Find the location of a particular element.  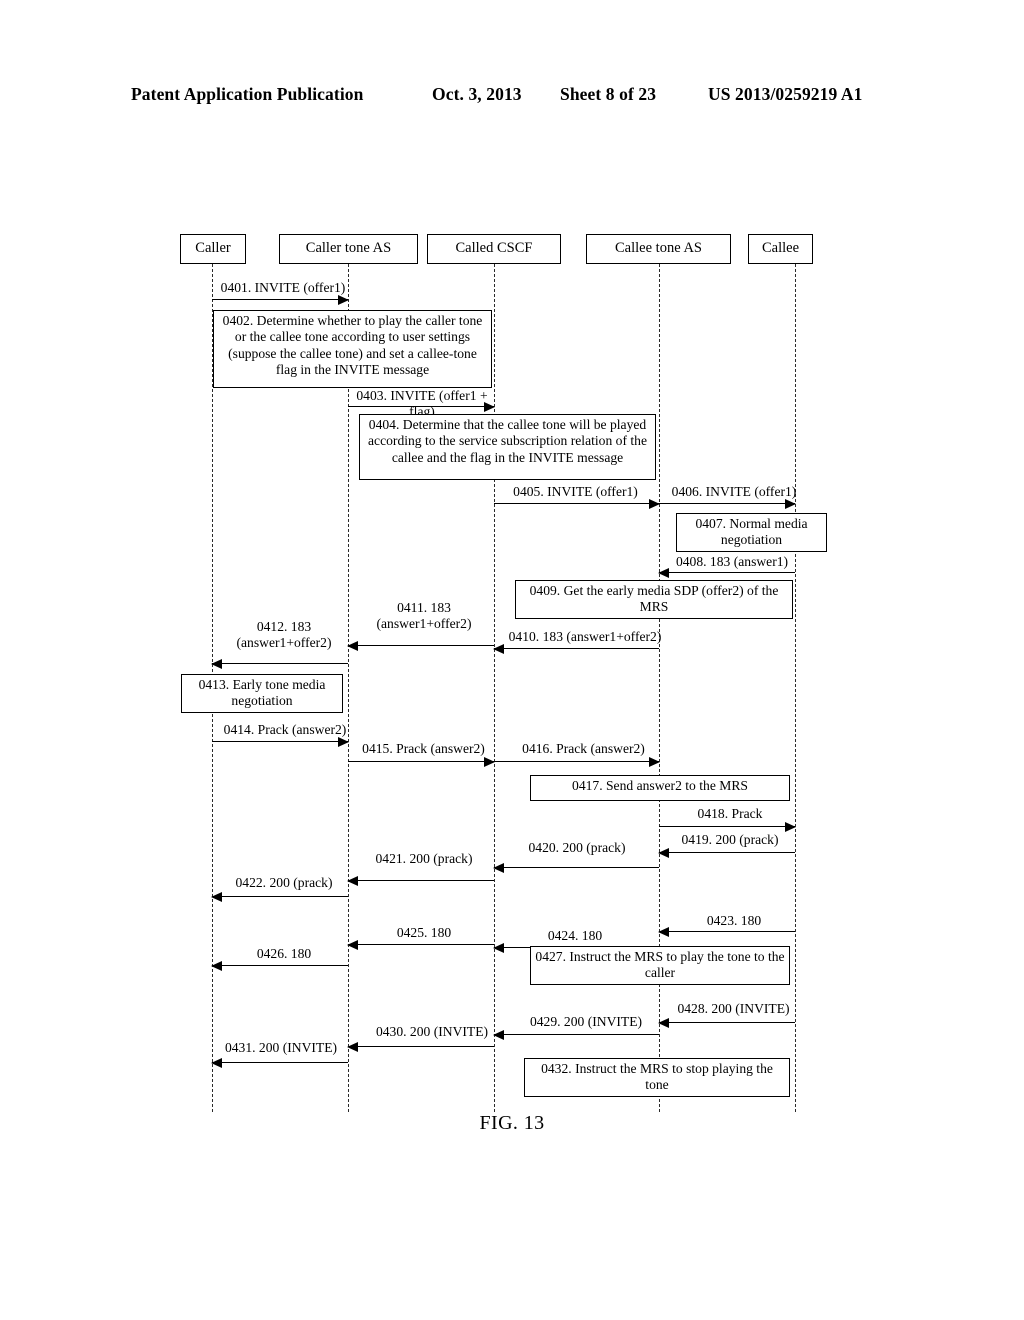

participant-label: Callee is located at coordinates (780, 248).